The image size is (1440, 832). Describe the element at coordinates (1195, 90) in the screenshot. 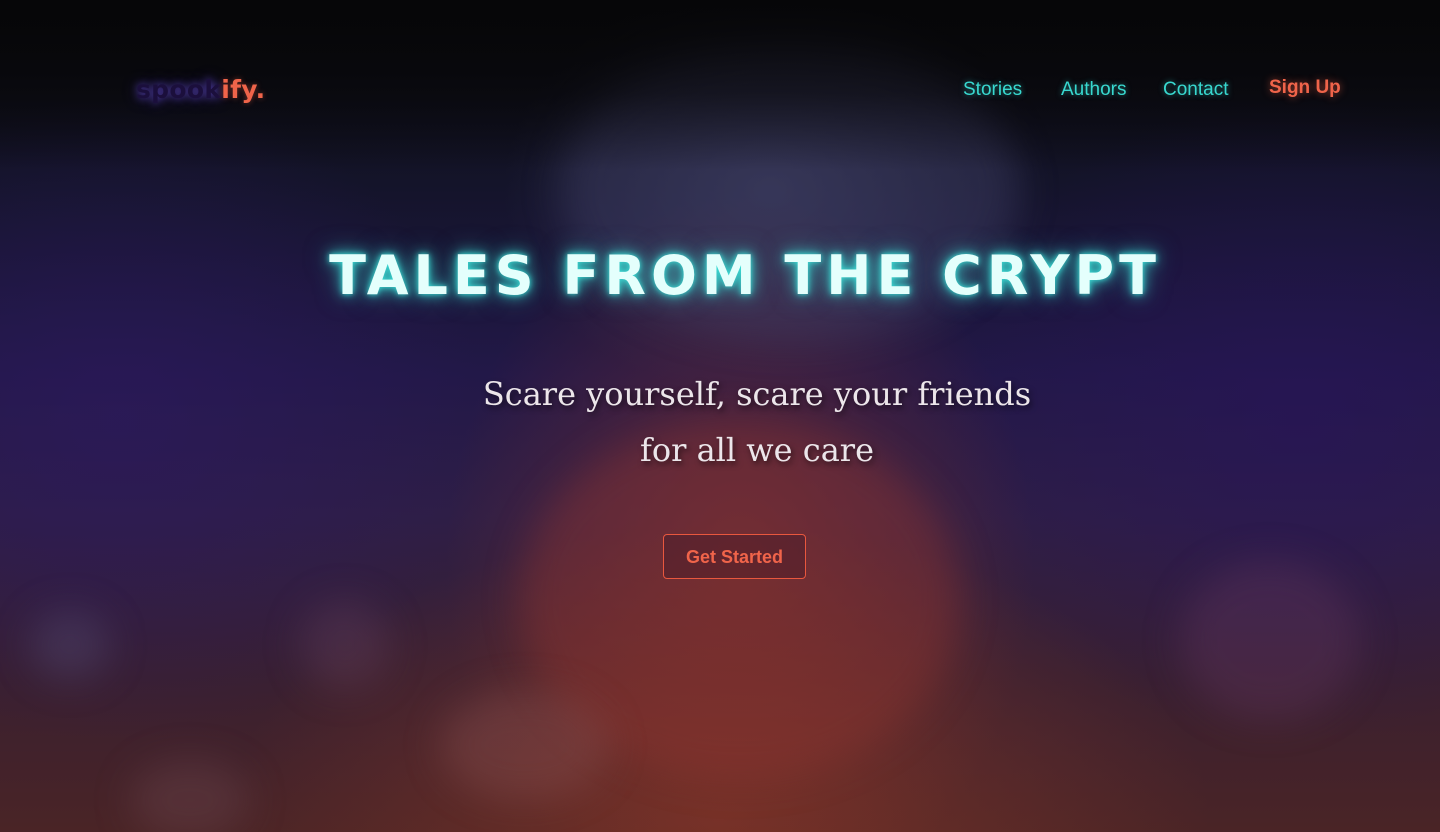

I see `nav-link-contact: Contact` at that location.